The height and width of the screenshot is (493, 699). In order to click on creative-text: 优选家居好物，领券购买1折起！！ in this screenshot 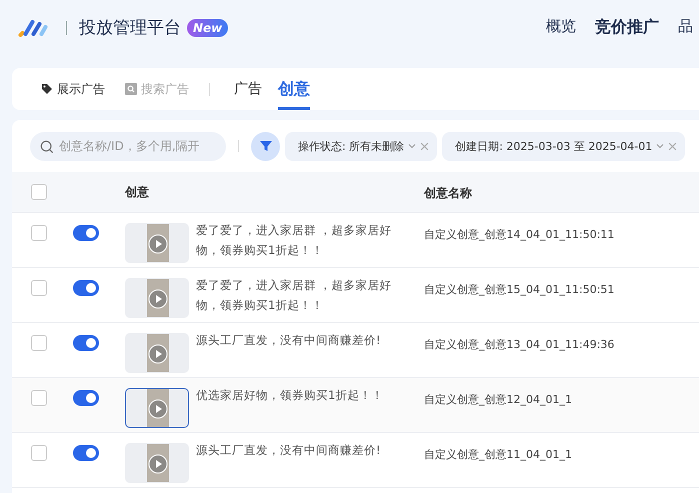, I will do `click(290, 395)`.